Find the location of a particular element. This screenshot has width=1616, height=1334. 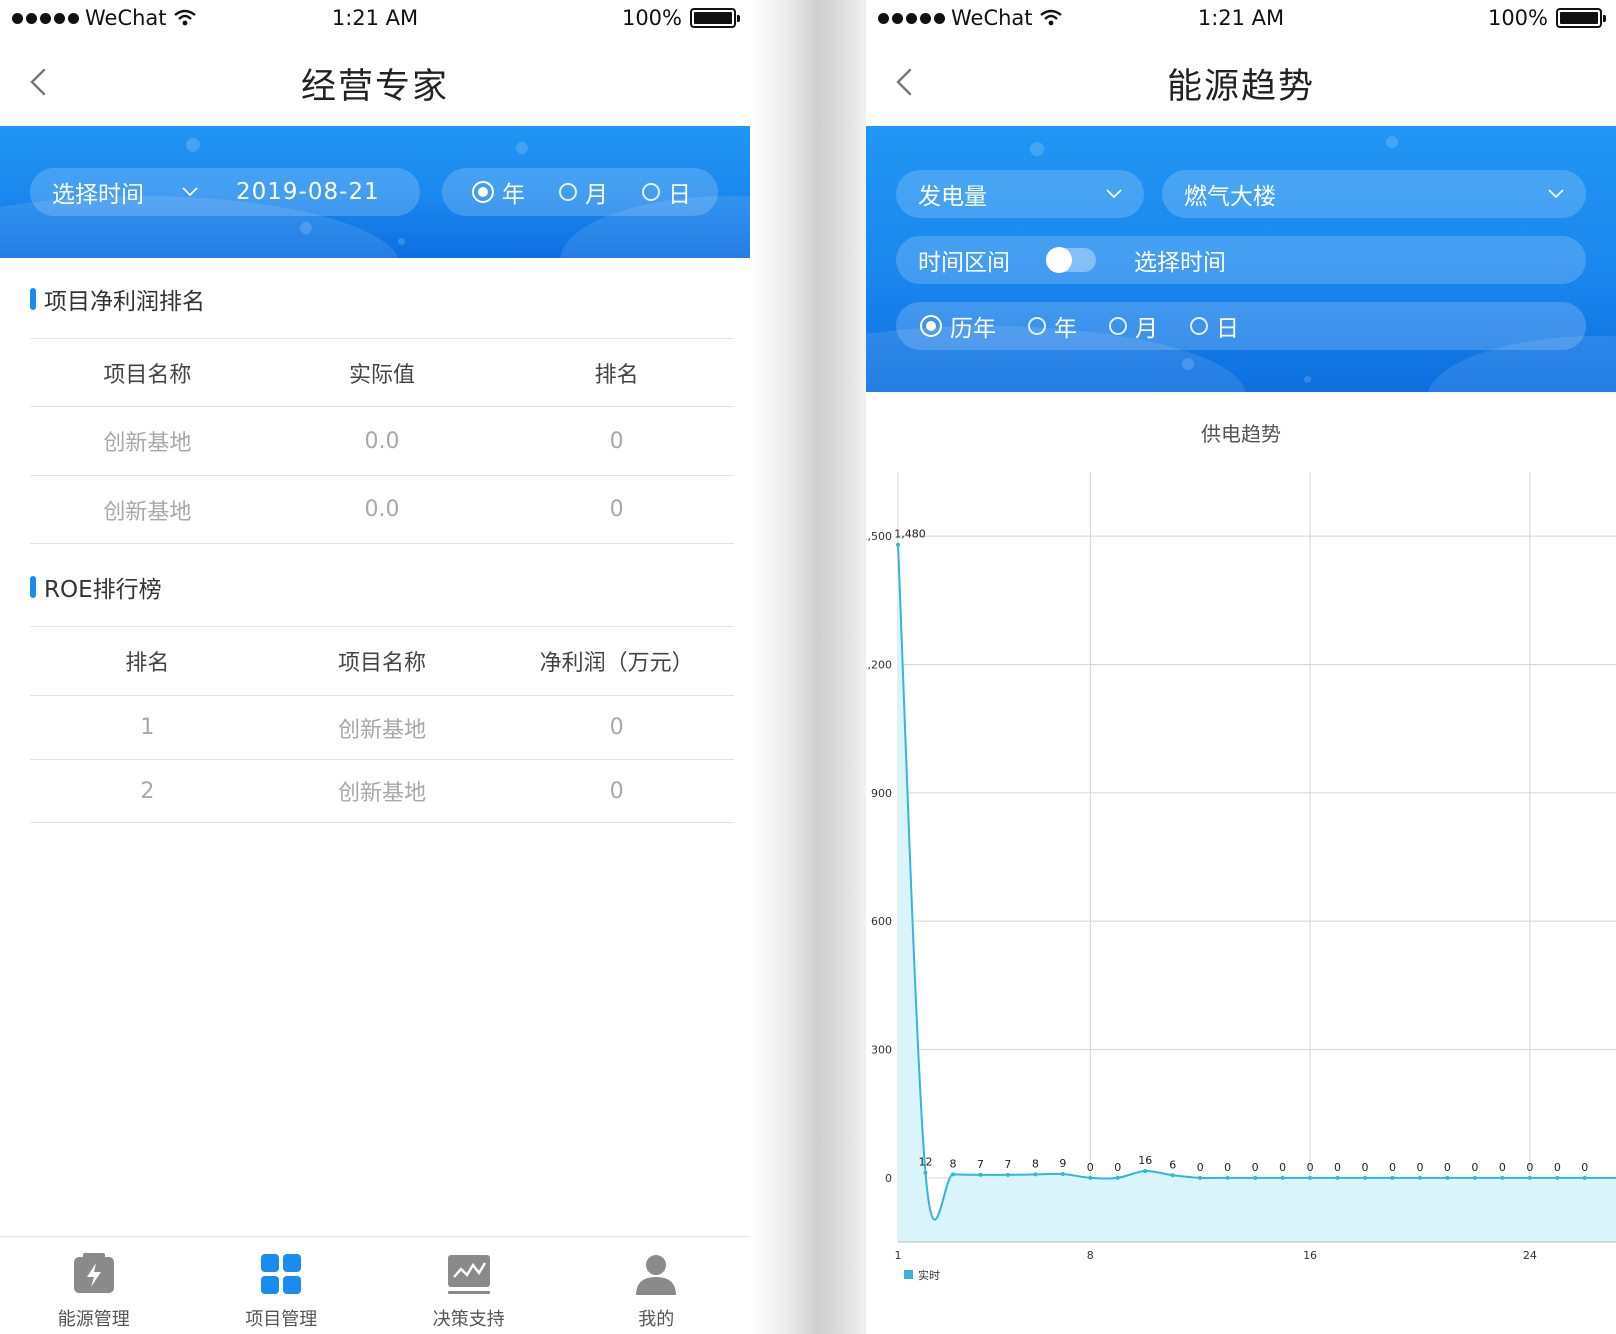

x-tick-label: 16 is located at coordinates (1310, 1255).